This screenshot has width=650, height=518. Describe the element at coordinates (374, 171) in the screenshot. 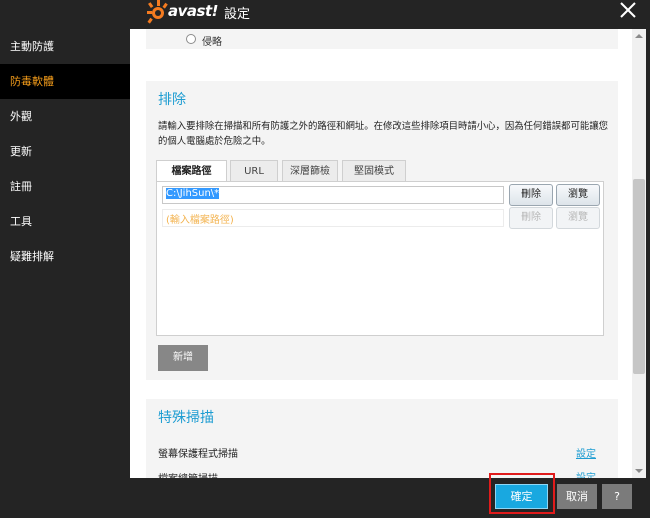

I see `tab-hardened-mode: 堅固模式` at that location.